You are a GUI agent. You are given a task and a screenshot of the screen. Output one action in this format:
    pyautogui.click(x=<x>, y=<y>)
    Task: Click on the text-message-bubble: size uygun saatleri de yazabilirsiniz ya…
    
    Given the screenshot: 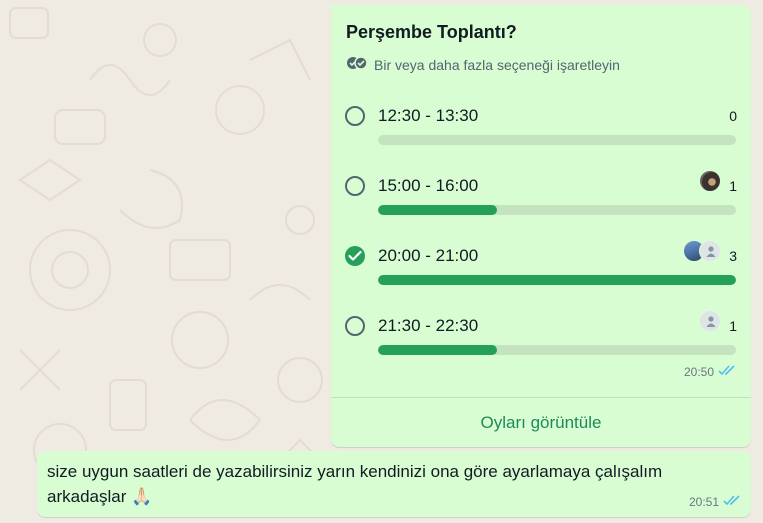 What is the action you would take?
    pyautogui.click(x=394, y=484)
    